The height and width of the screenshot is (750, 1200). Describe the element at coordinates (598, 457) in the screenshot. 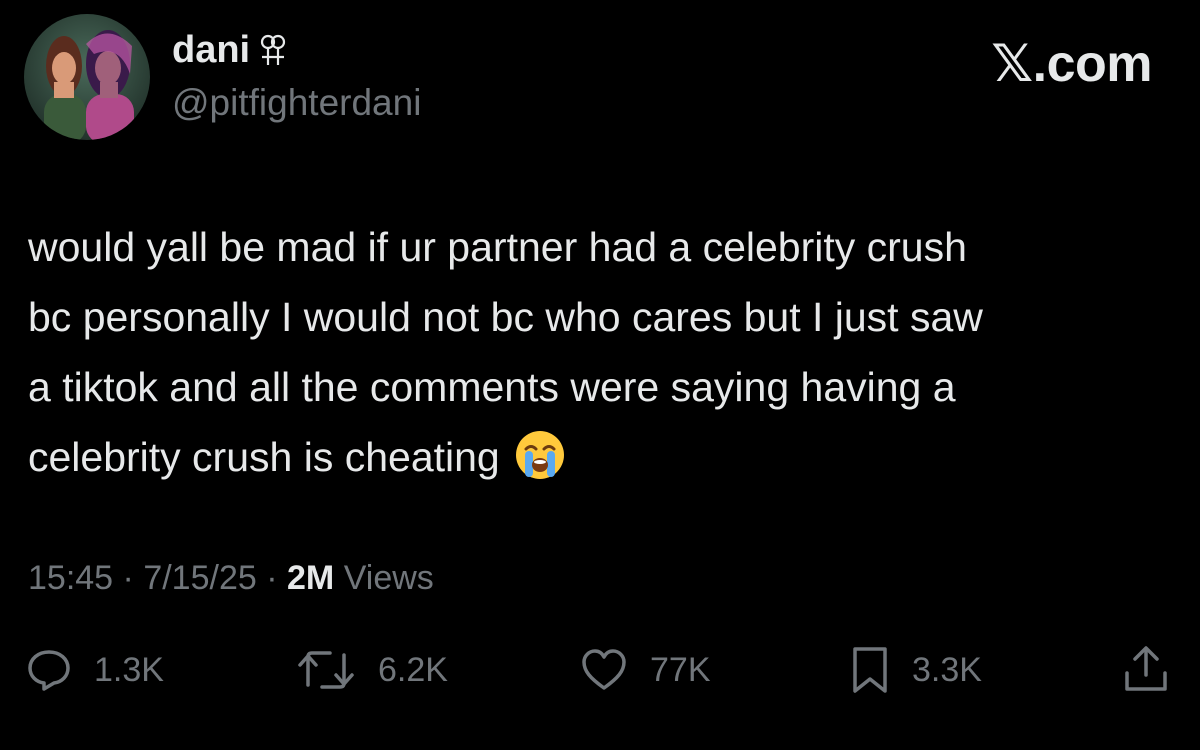

I see `tweet-line-last: celebrity crush is cheating` at that location.